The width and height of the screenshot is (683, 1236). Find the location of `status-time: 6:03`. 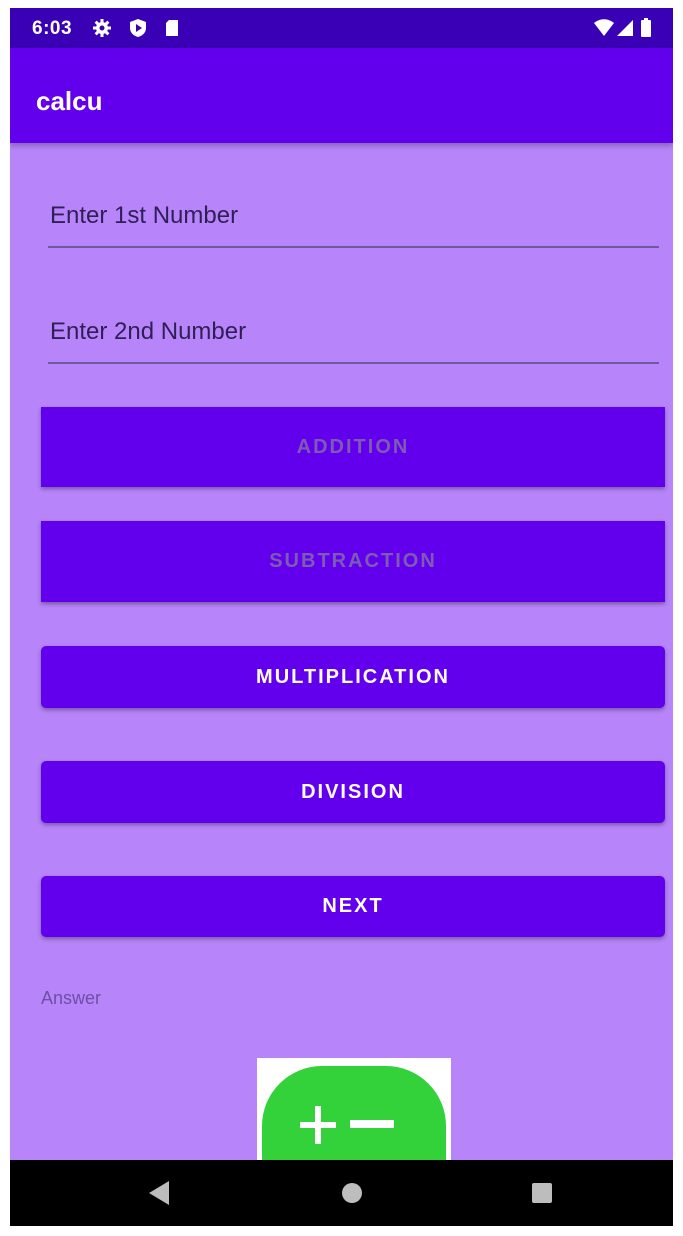

status-time: 6:03 is located at coordinates (52, 28).